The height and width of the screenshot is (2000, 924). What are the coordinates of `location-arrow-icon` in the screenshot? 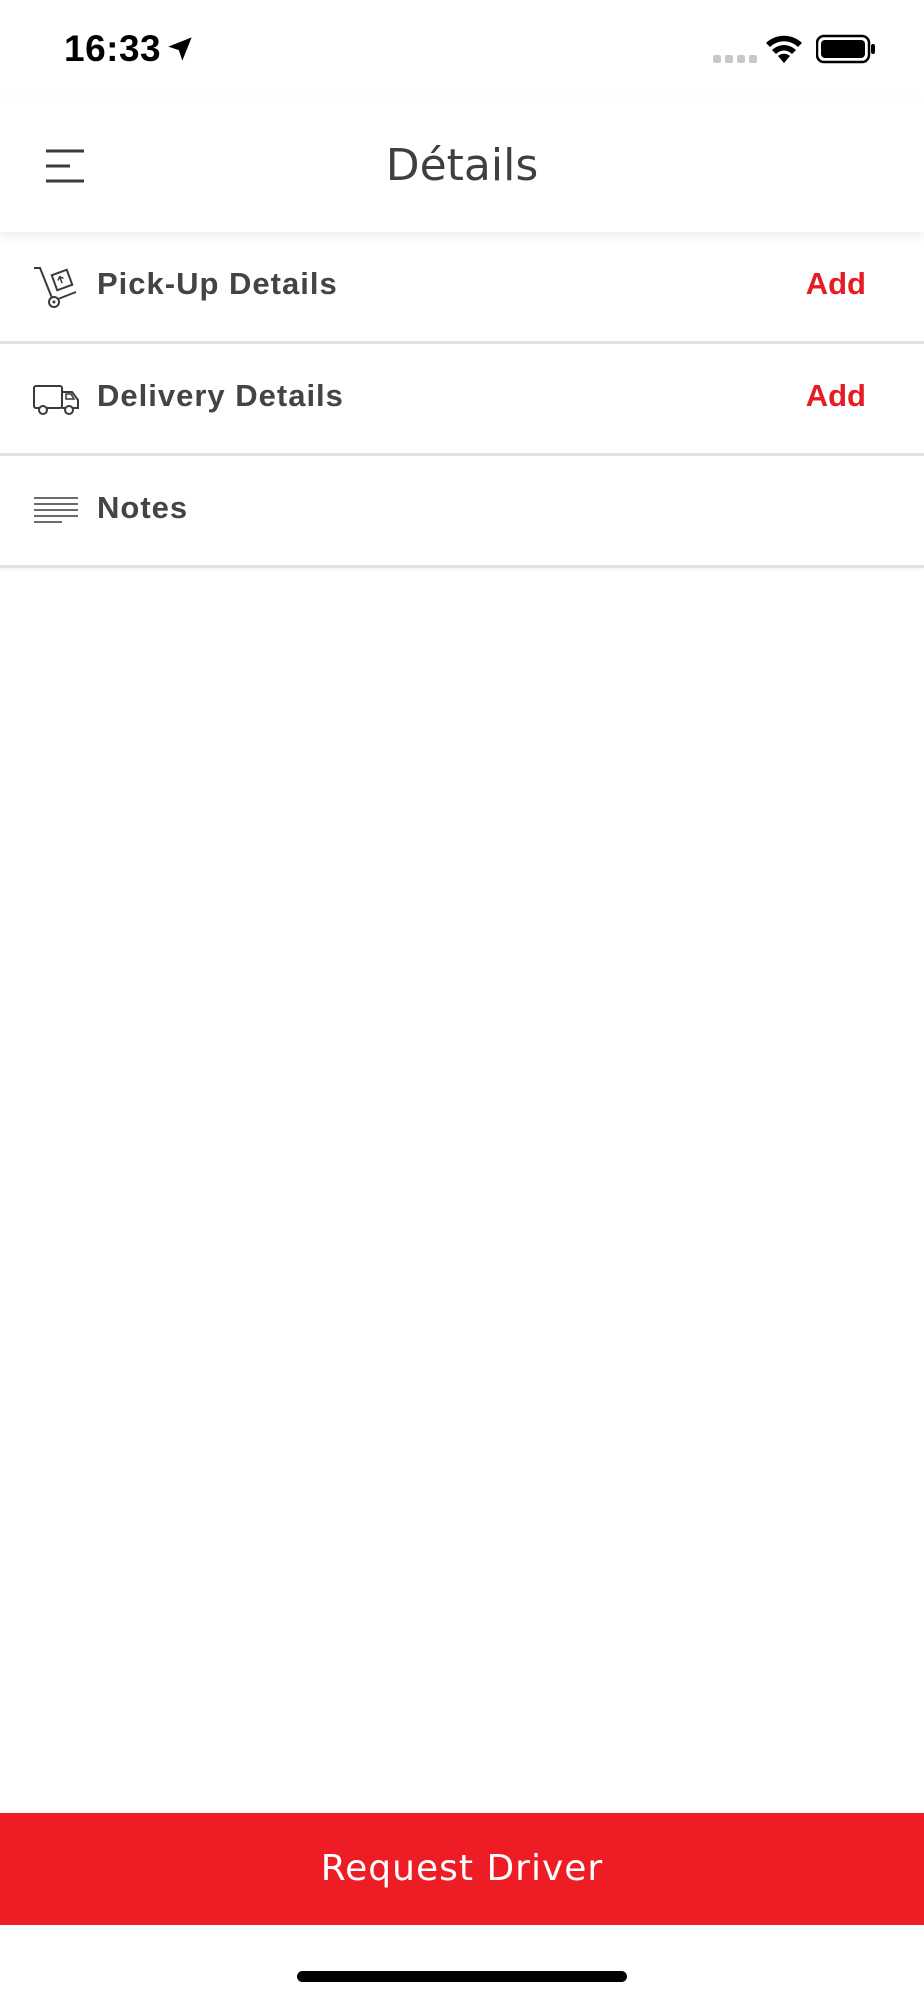 It's located at (180, 49).